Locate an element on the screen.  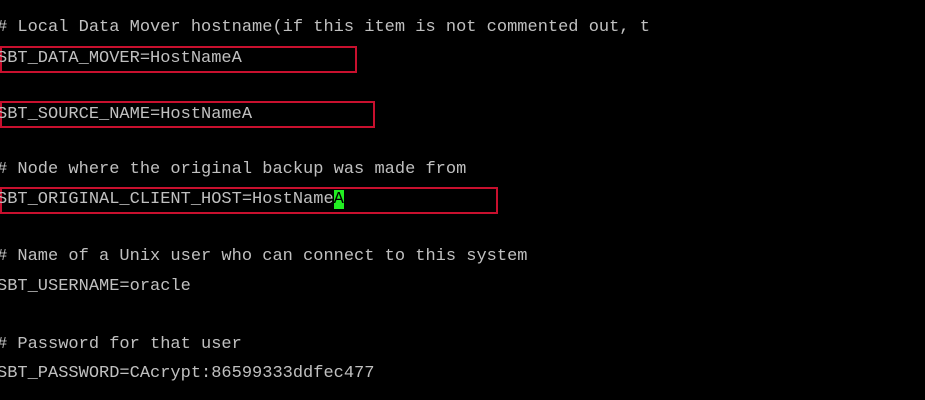
comment-password: # Password for that user is located at coordinates (121, 344).